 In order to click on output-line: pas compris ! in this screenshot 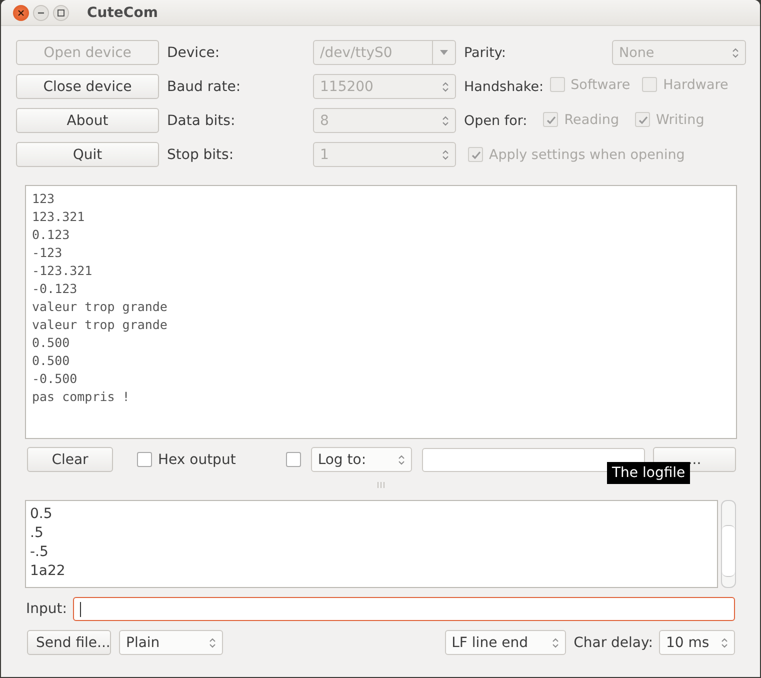, I will do `click(81, 397)`.